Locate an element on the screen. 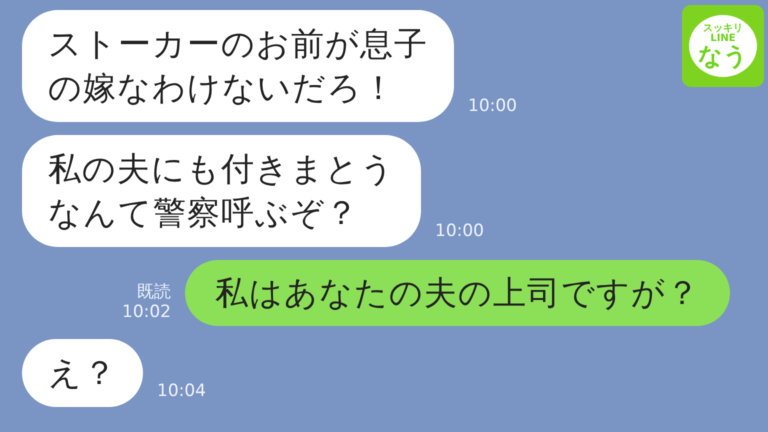 The image size is (768, 432). message-text: の嫁なわけないだろ！ is located at coordinates (222, 88).